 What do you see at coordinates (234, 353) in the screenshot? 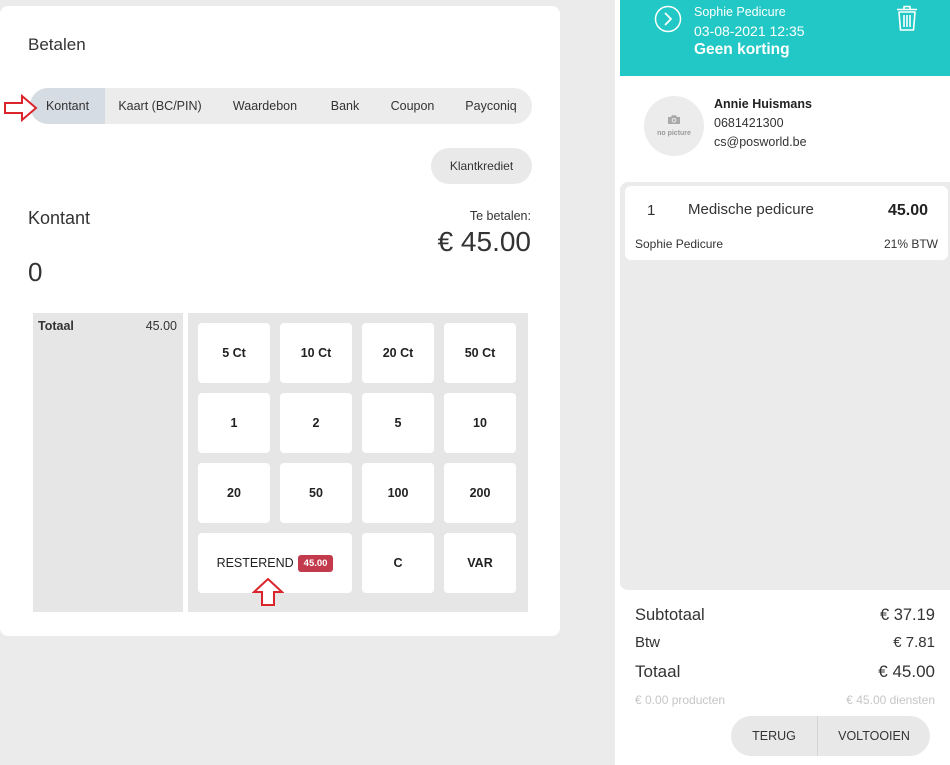
I see `key-5-ct: 5 Ct` at bounding box center [234, 353].